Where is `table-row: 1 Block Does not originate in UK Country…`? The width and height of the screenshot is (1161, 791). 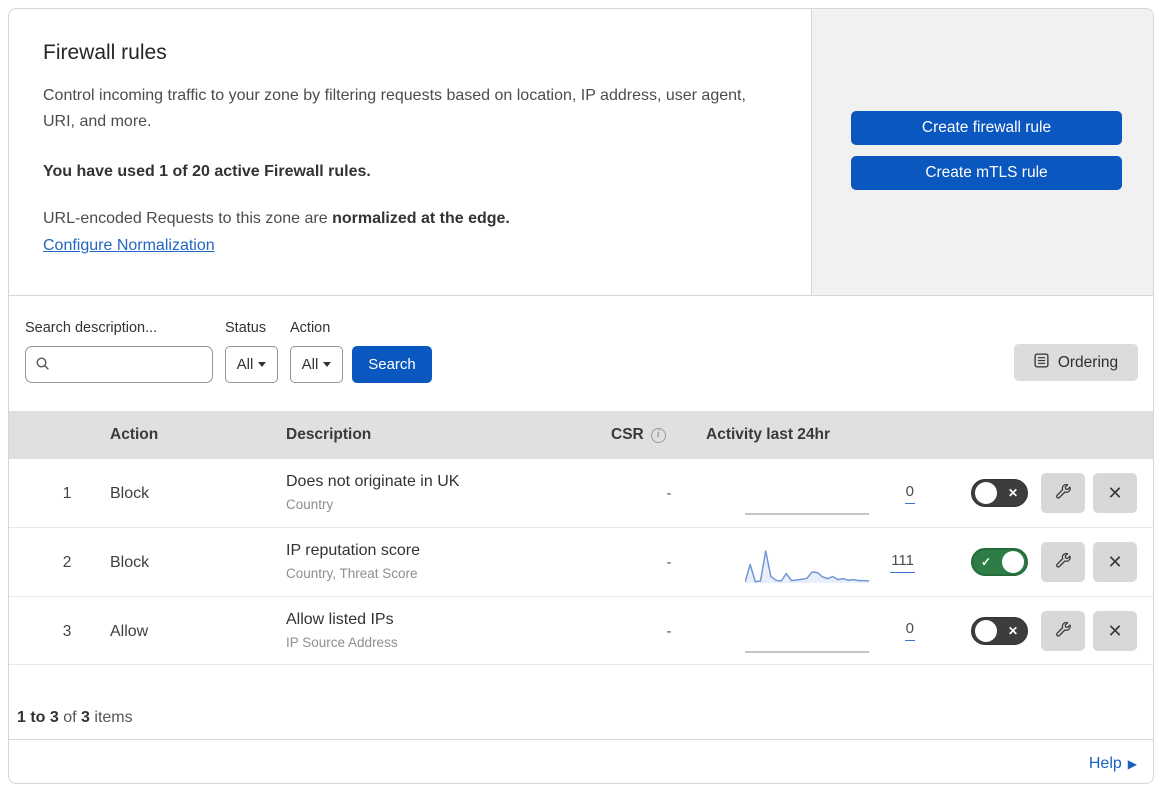 table-row: 1 Block Does not originate in UK Country… is located at coordinates (581, 493).